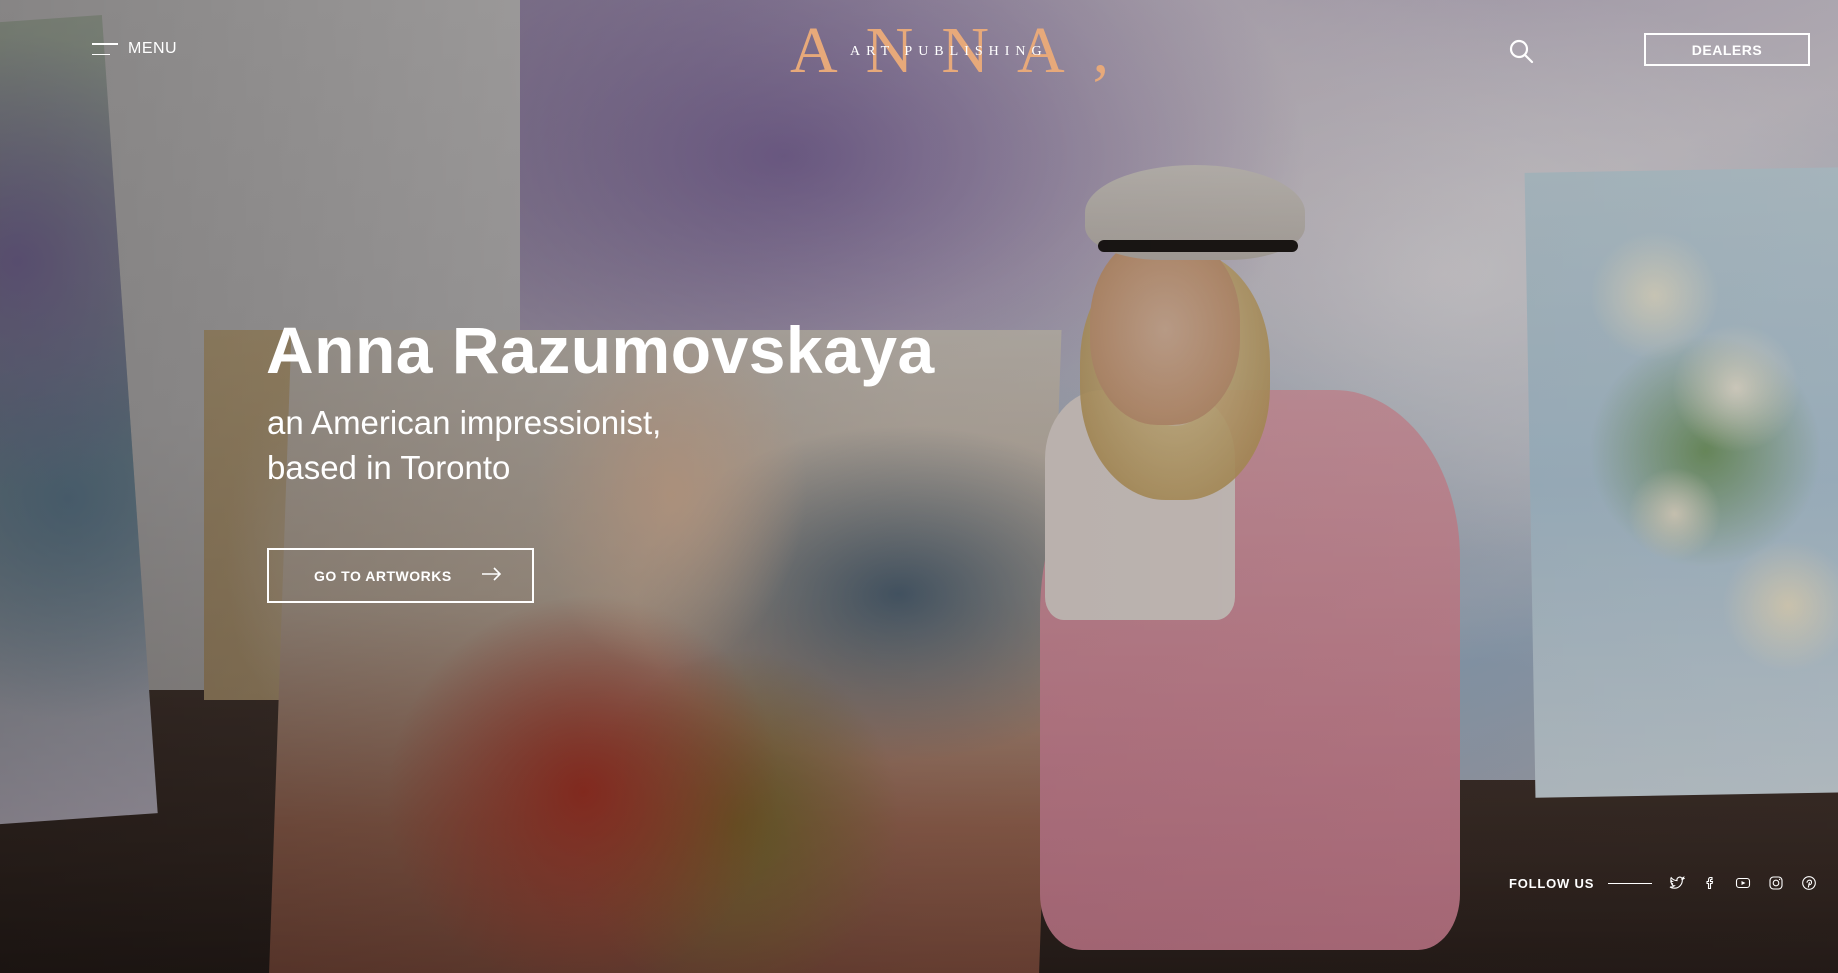  Describe the element at coordinates (1552, 883) in the screenshot. I see `follow-us-label: FOLLOW US` at that location.